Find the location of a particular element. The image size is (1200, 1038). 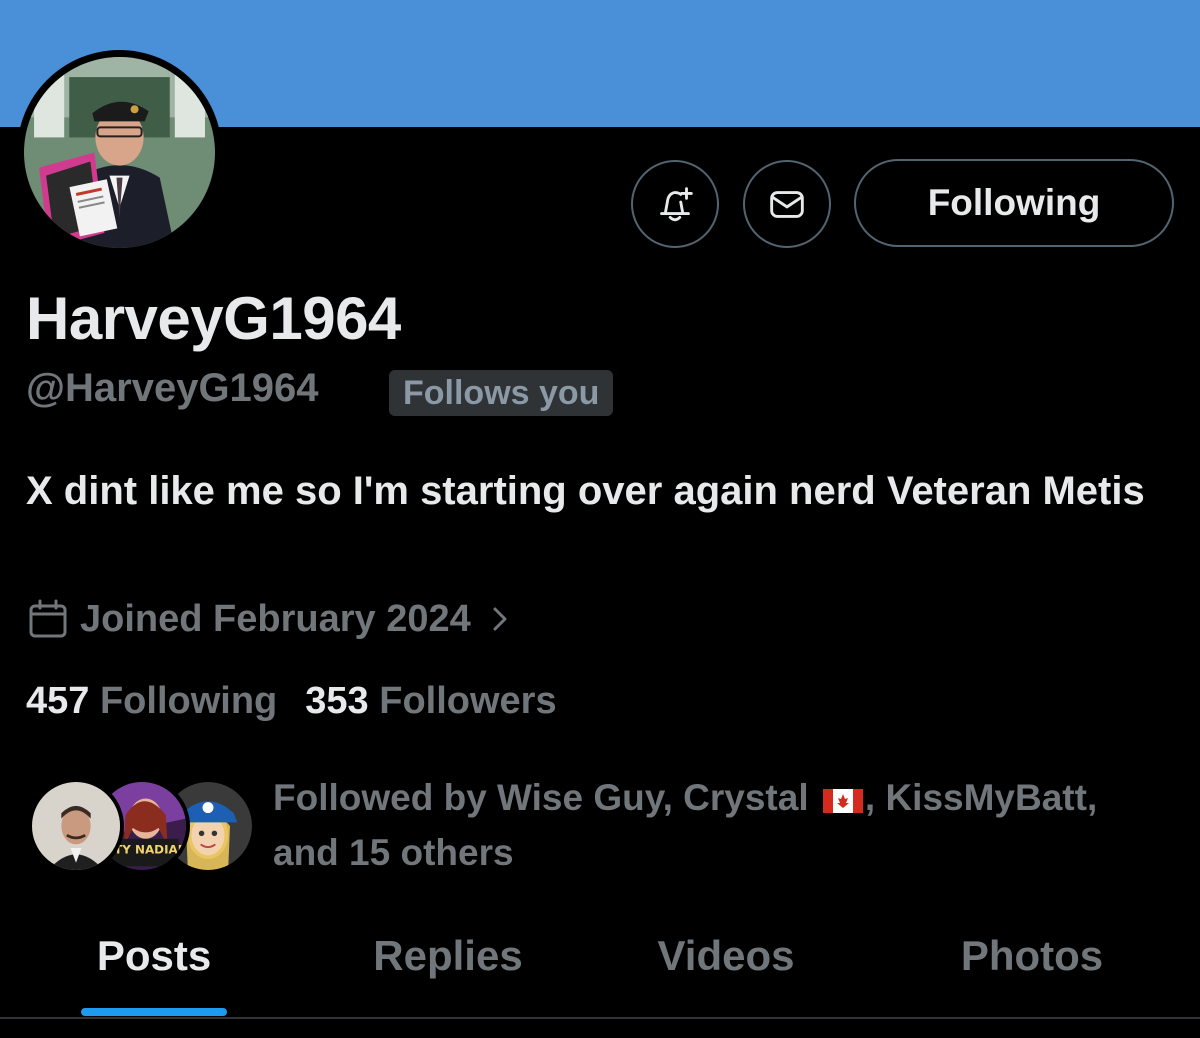

active-tab-indicator is located at coordinates (154, 1012).